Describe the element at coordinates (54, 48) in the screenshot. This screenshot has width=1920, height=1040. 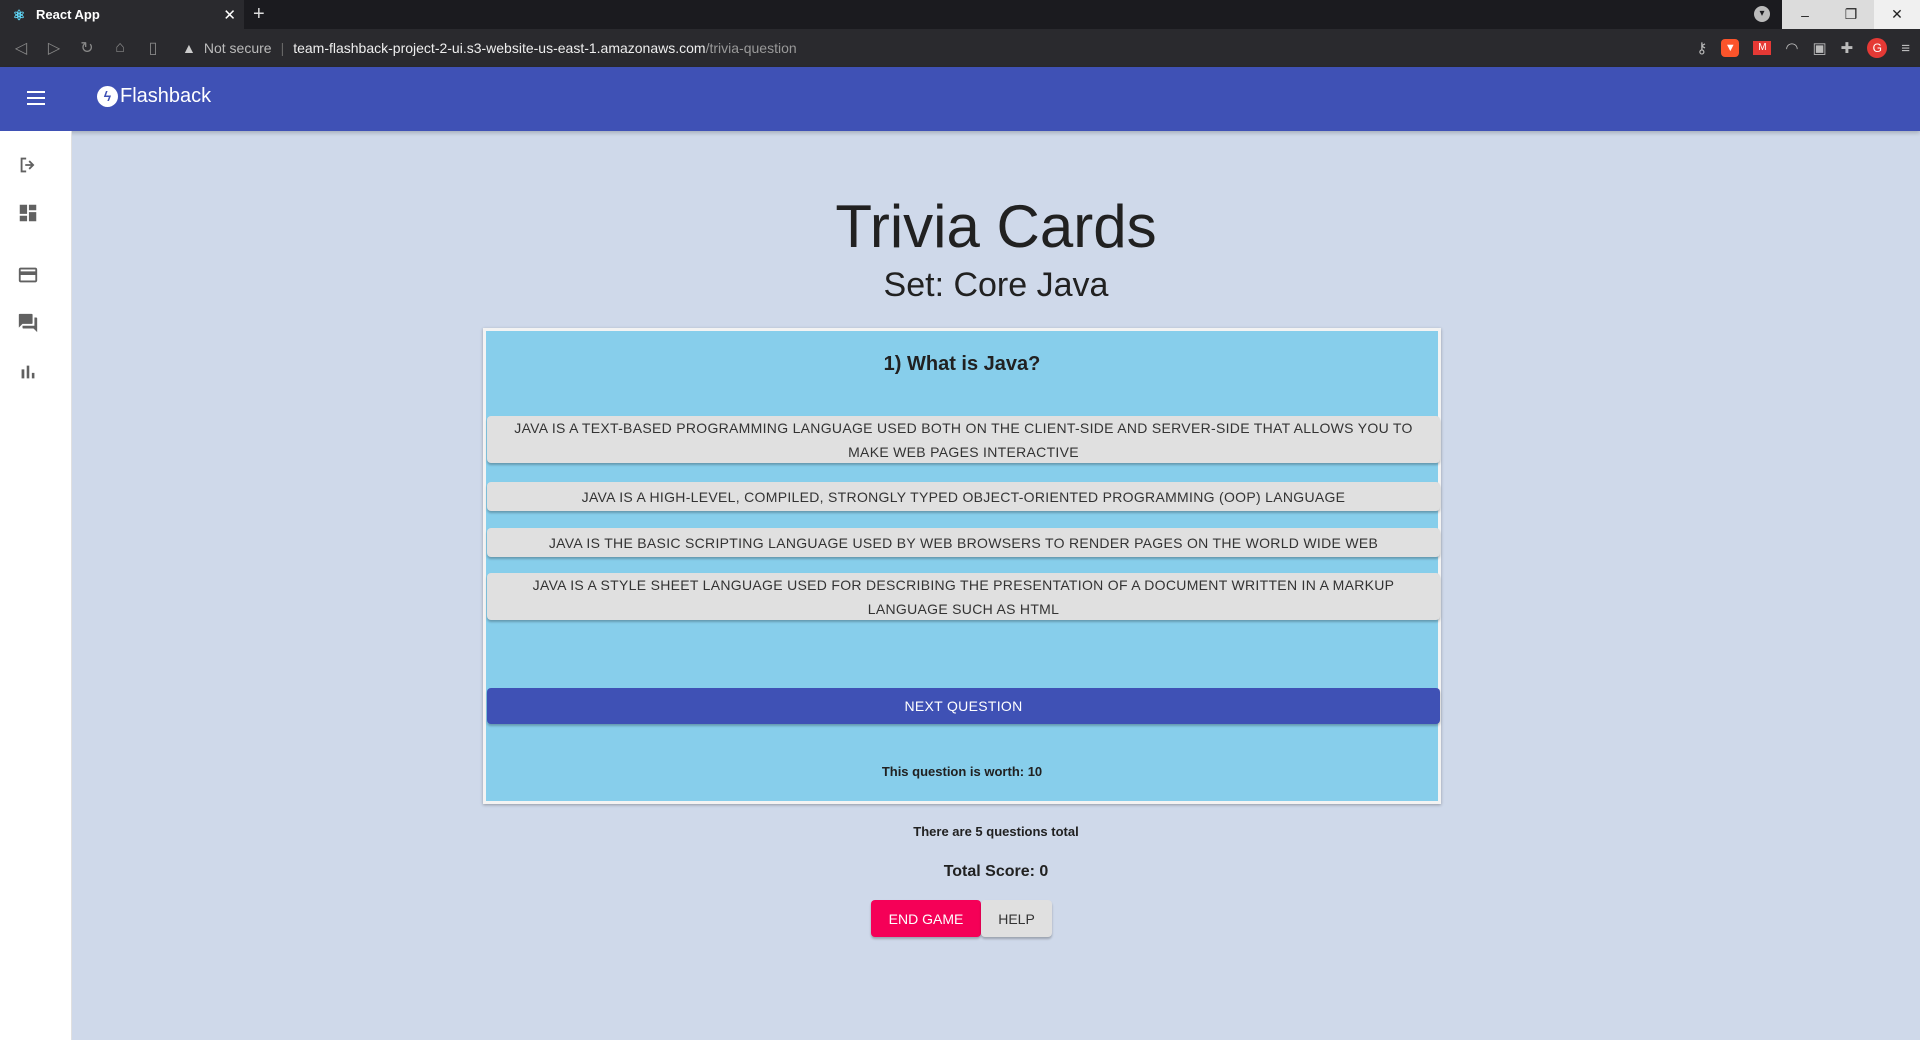
I see `forward-icon: ▷` at that location.